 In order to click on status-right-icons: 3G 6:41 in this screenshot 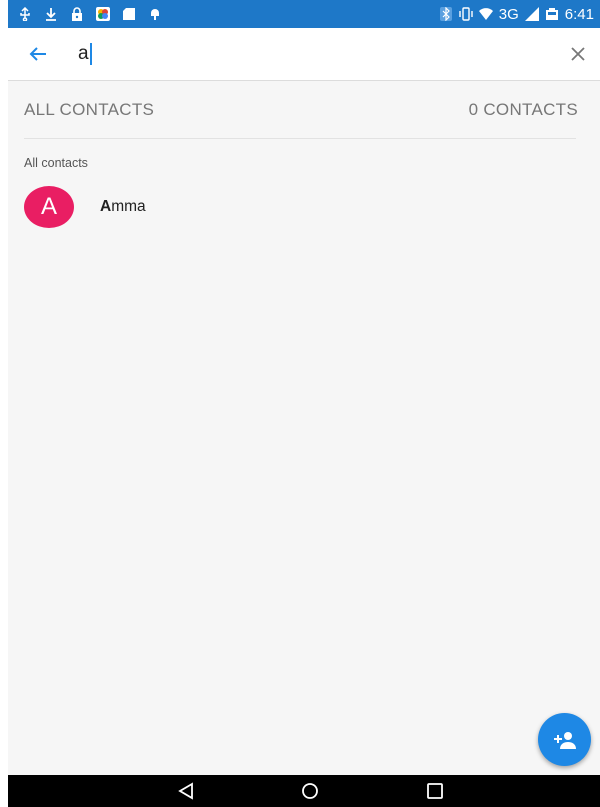, I will do `click(516, 14)`.